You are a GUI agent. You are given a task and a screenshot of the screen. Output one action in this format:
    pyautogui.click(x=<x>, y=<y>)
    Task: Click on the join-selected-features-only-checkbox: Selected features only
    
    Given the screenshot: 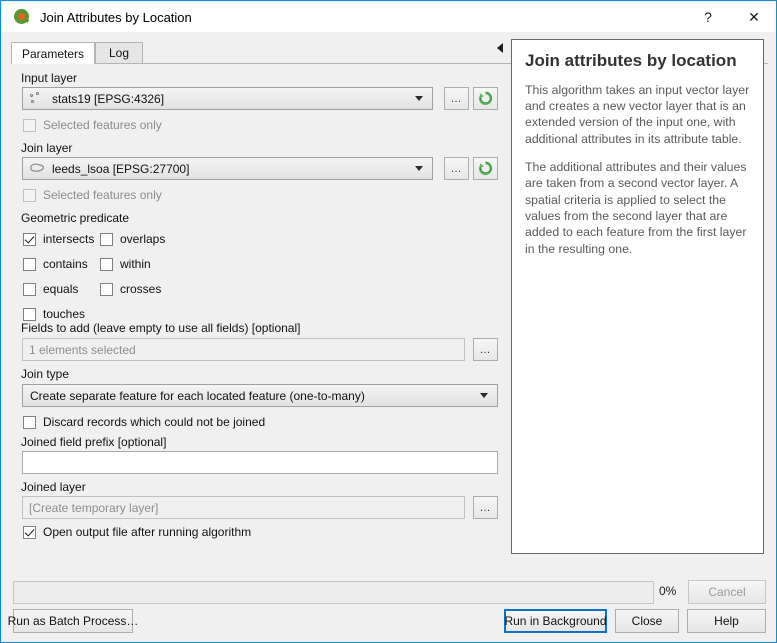 What is the action you would take?
    pyautogui.click(x=92, y=195)
    